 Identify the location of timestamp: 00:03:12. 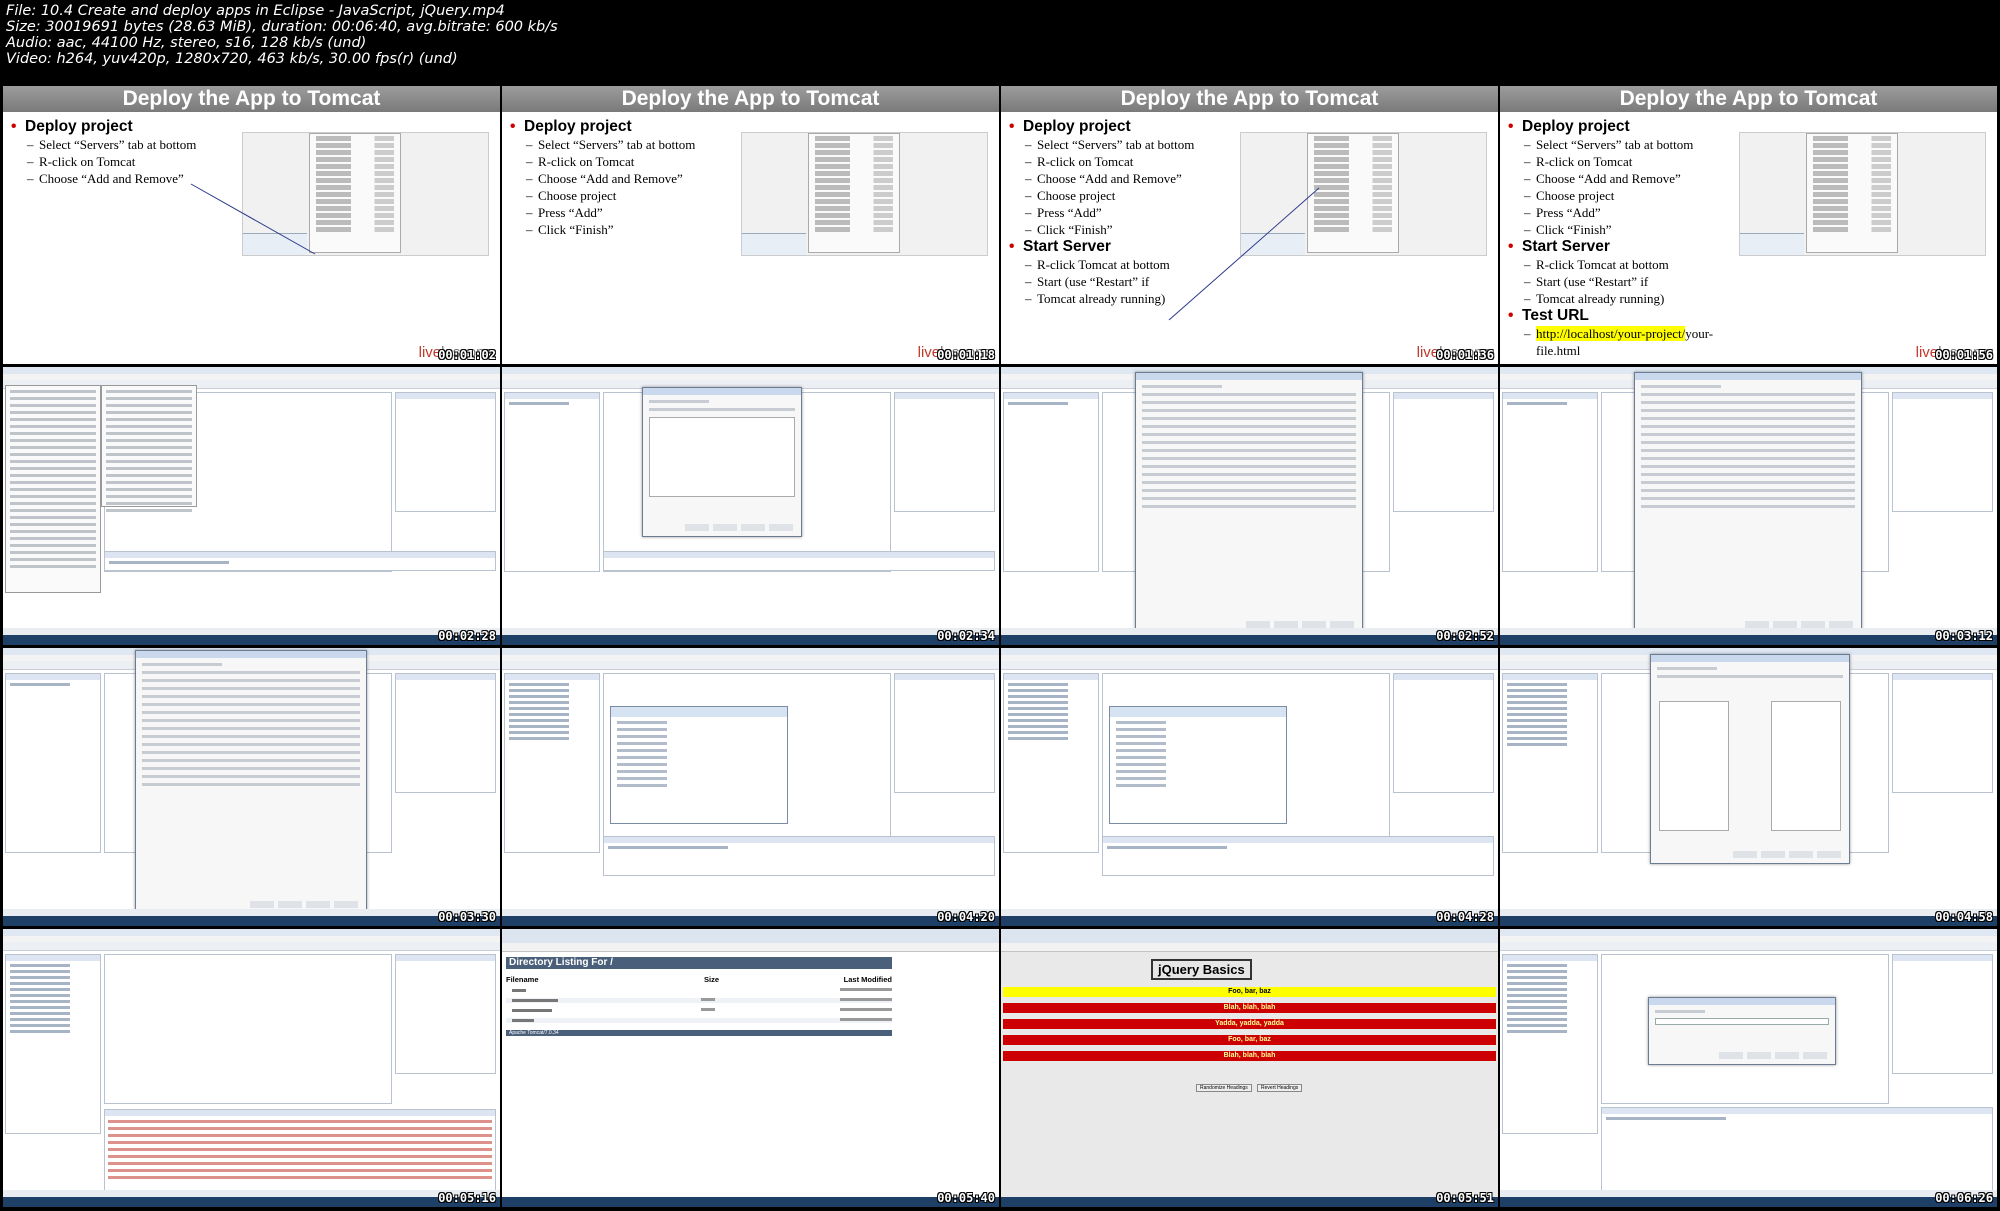
(1964, 636).